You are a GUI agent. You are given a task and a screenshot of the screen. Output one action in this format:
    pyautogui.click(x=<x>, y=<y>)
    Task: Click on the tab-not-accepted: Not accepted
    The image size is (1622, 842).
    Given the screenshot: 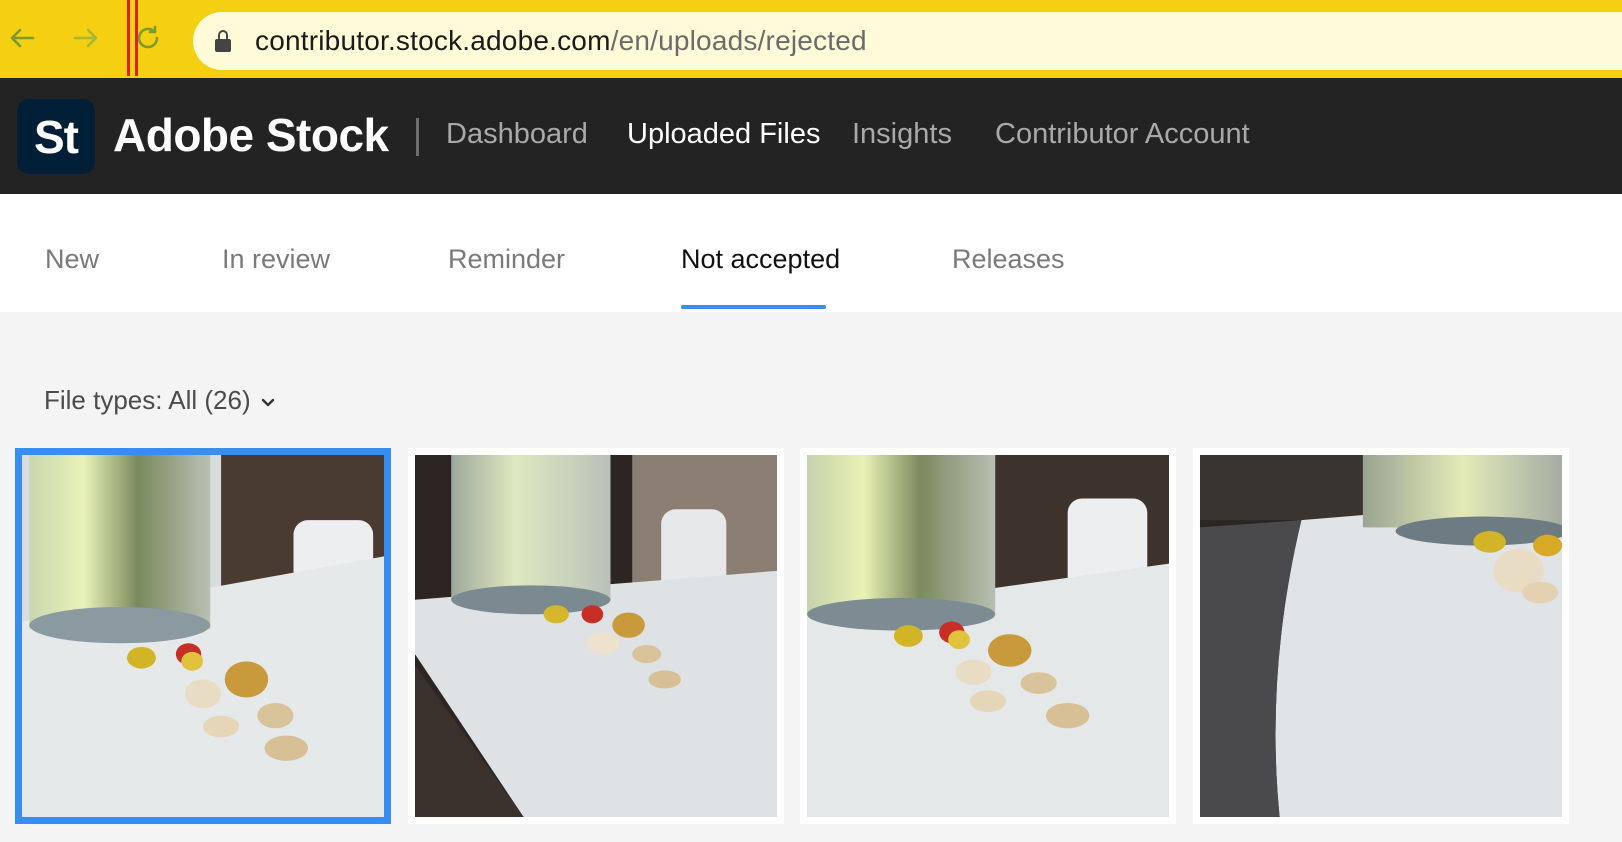 What is the action you would take?
    pyautogui.click(x=760, y=259)
    